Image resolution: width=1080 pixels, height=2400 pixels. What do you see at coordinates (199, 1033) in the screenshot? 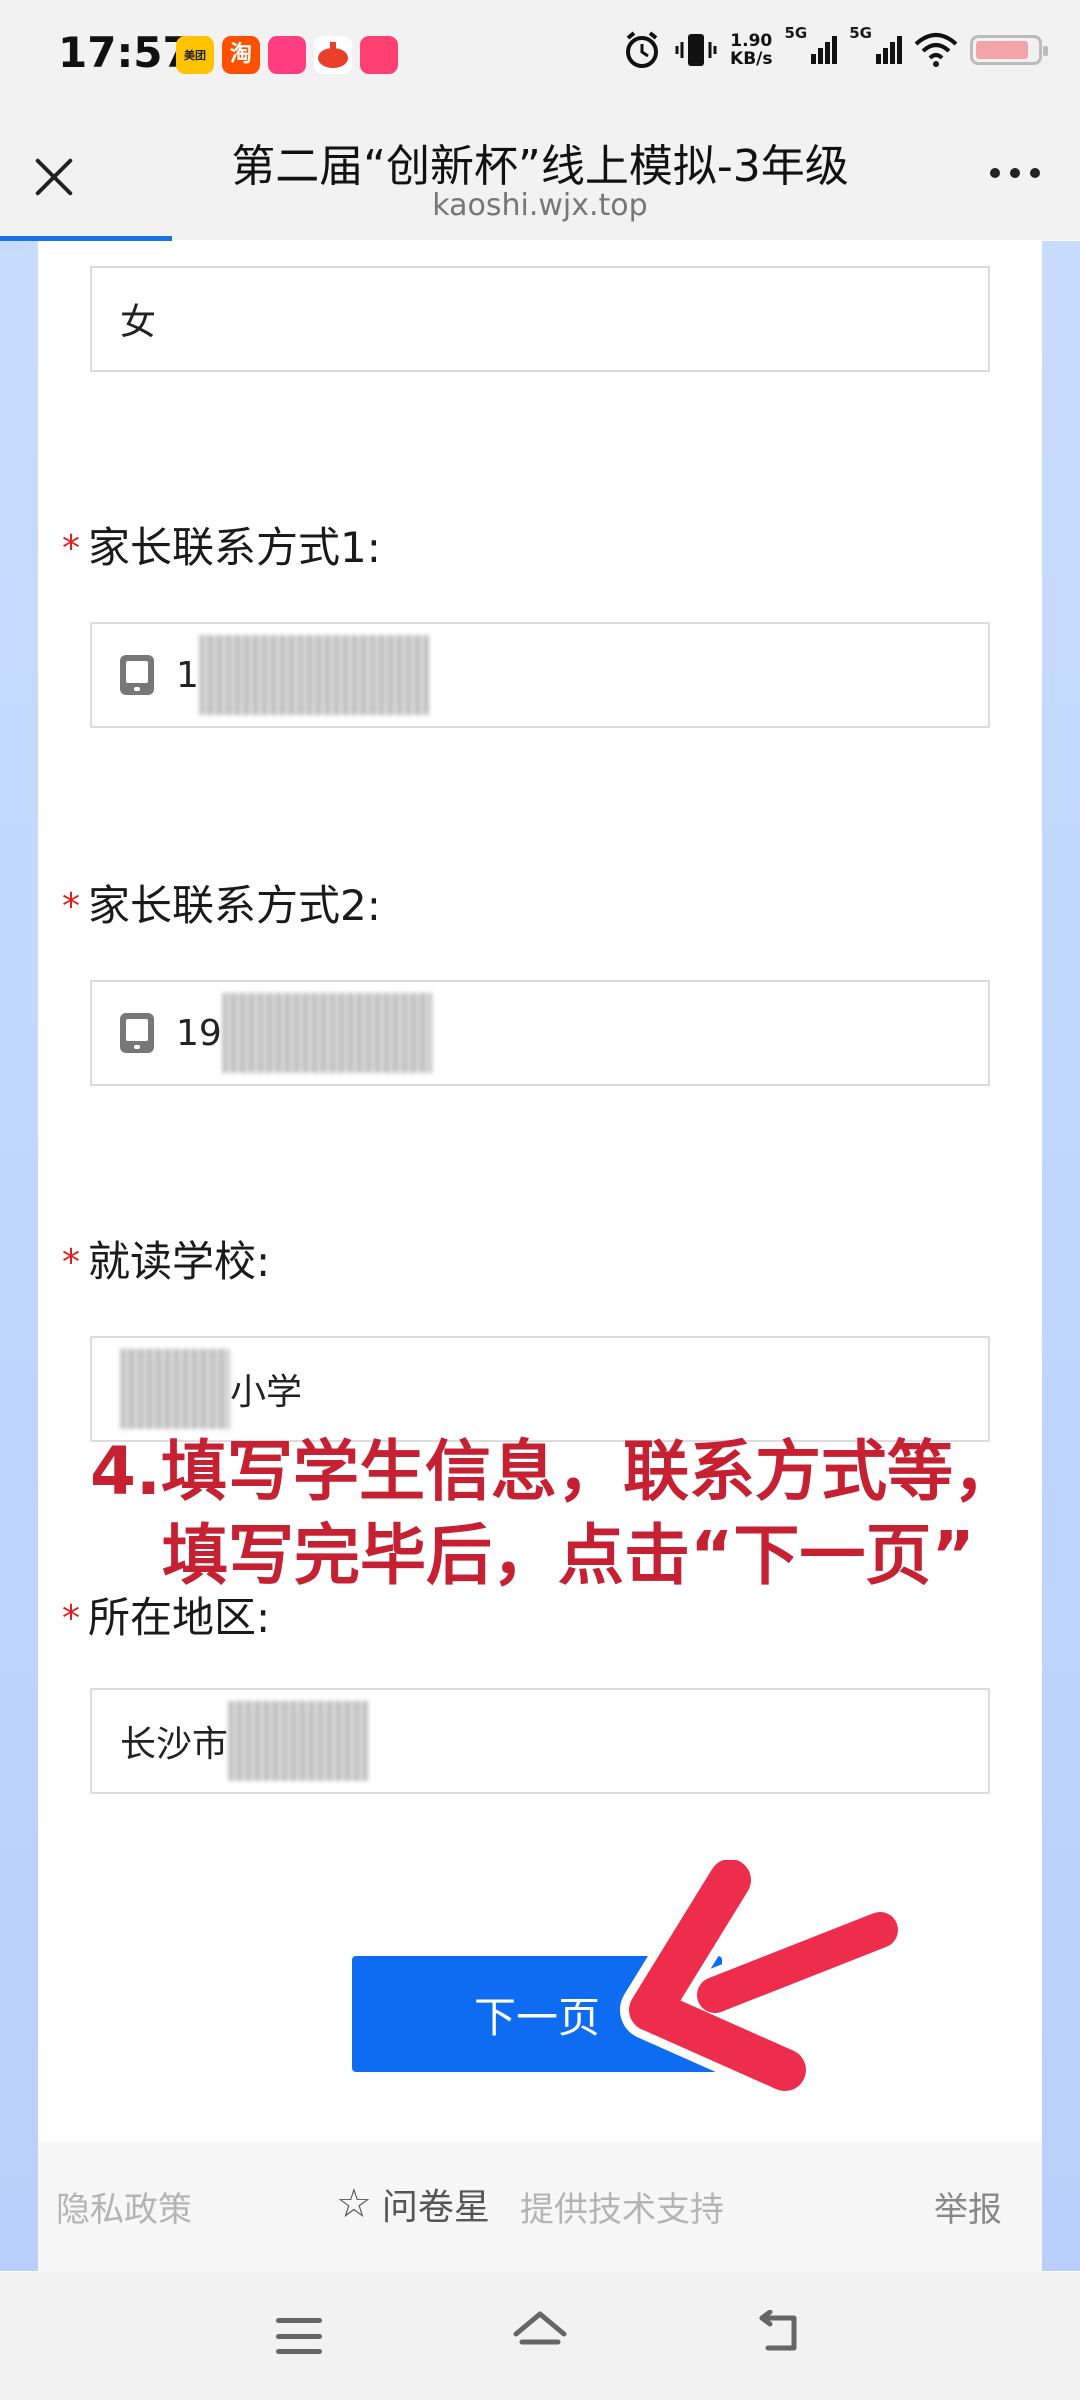
I see `parent-contact-2-value: 19` at bounding box center [199, 1033].